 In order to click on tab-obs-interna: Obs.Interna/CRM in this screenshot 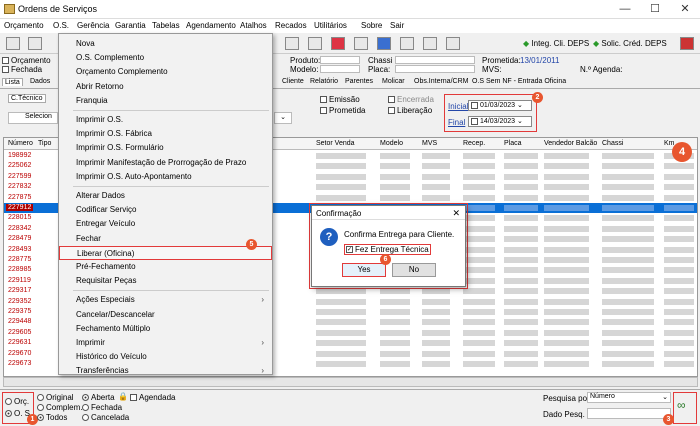, I will do `click(441, 81)`.